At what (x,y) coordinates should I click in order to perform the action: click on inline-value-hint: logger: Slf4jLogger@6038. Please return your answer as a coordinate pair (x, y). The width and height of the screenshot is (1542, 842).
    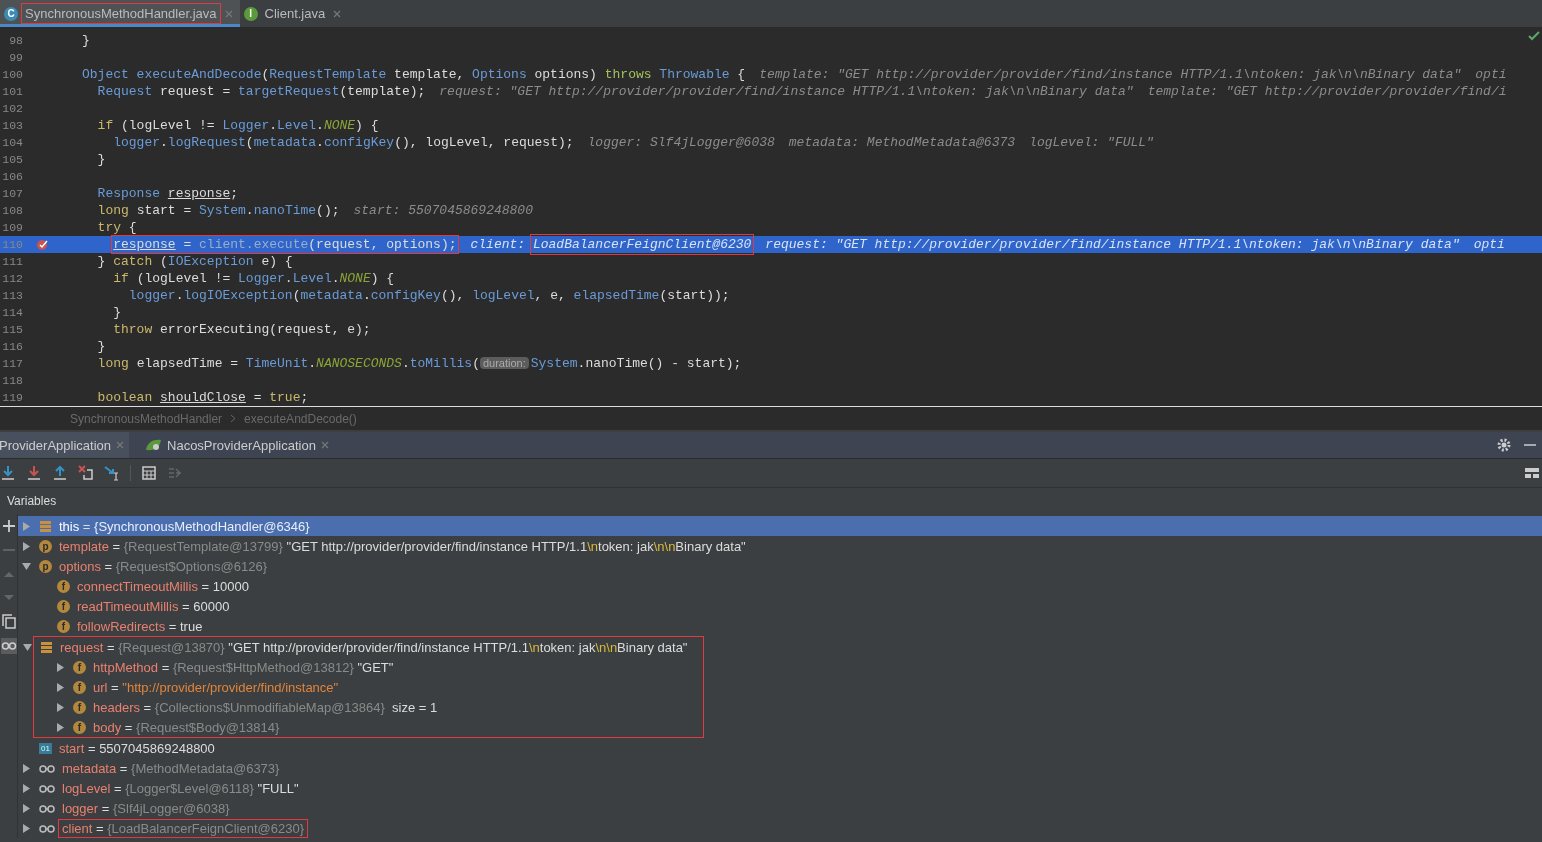
    Looking at the image, I should click on (681, 142).